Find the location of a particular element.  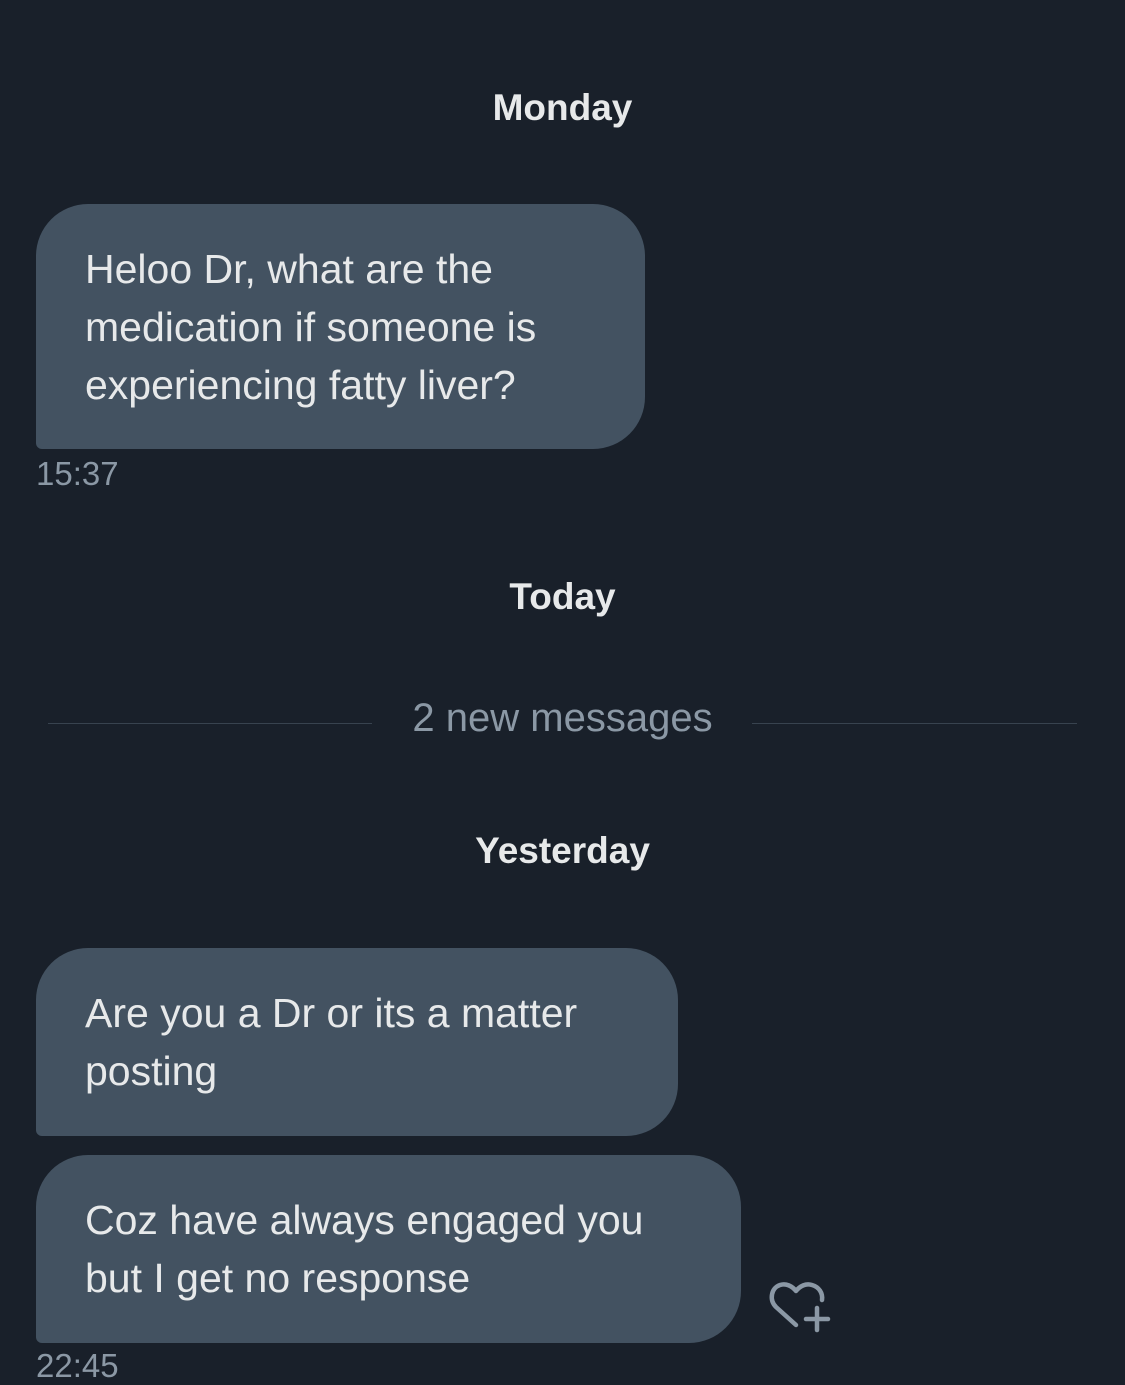

divider-line-right is located at coordinates (914, 723).